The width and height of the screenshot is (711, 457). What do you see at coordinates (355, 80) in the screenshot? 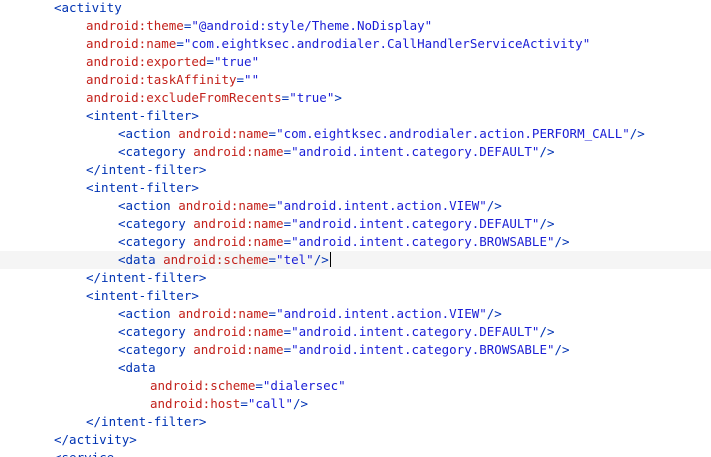
I see `code-line: android:taskAffinity=""` at bounding box center [355, 80].